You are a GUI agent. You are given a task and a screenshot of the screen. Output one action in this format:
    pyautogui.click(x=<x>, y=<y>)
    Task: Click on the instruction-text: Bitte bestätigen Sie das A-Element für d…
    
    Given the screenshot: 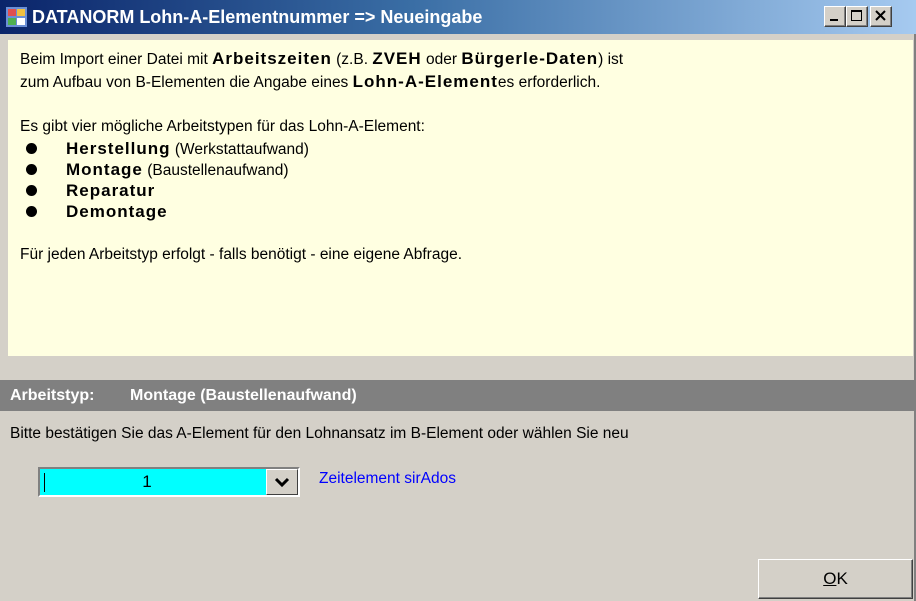 What is the action you would take?
    pyautogui.click(x=319, y=433)
    